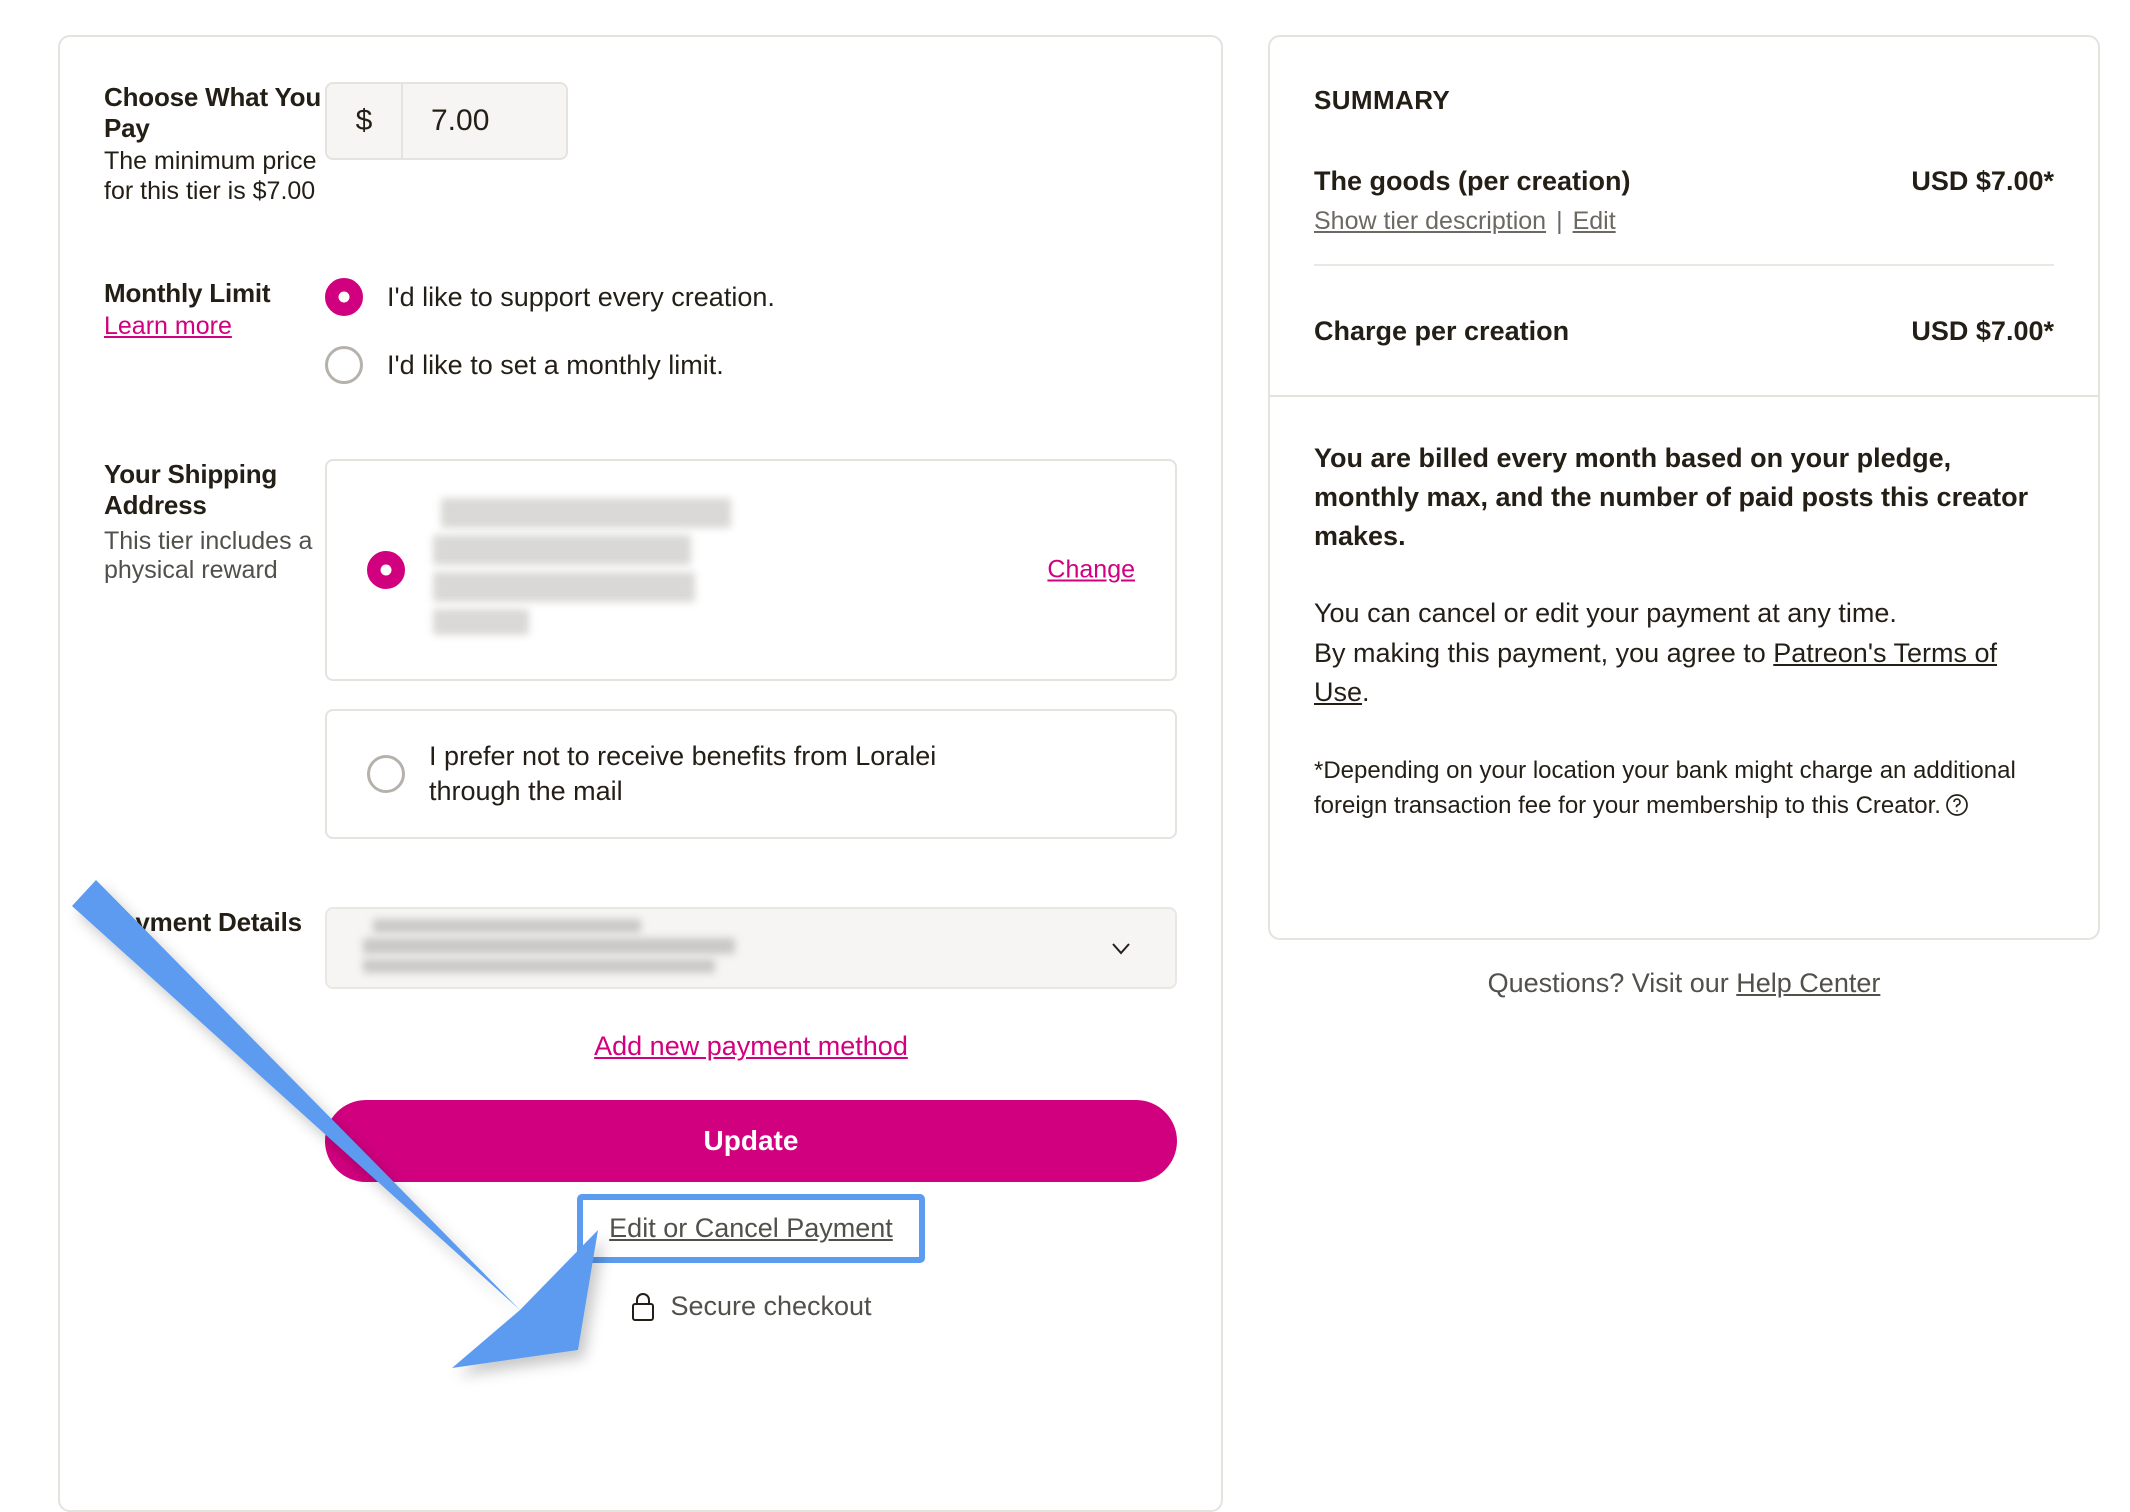 The width and height of the screenshot is (2130, 1512). What do you see at coordinates (582, 570) in the screenshot?
I see `address-redacted-block` at bounding box center [582, 570].